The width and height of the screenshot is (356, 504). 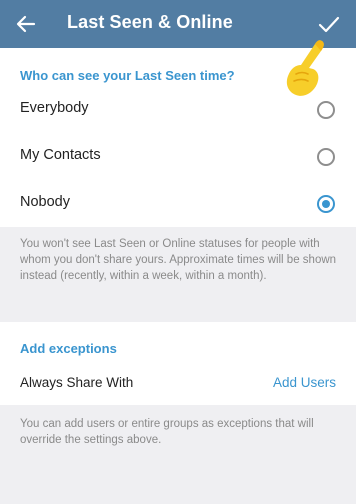 I want to click on pointing-hand-icon, so click(x=305, y=68).